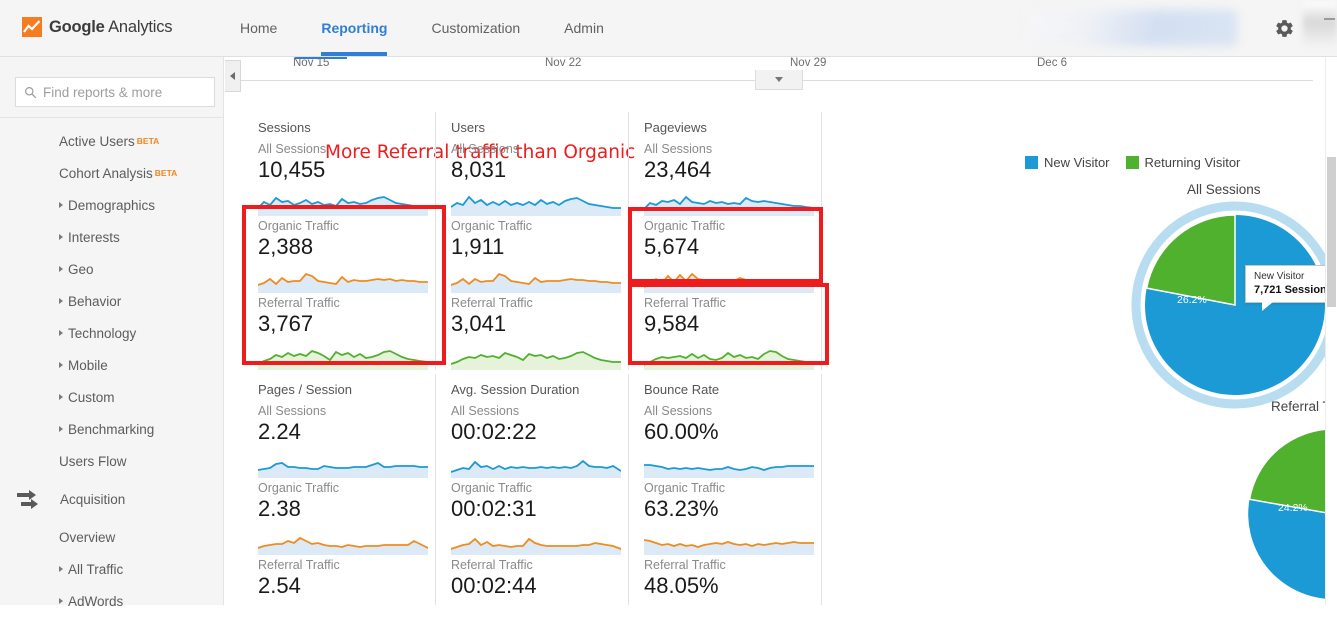 This screenshot has width=1337, height=617. What do you see at coordinates (112, 237) in the screenshot?
I see `sidebar-item-interests: Interests` at bounding box center [112, 237].